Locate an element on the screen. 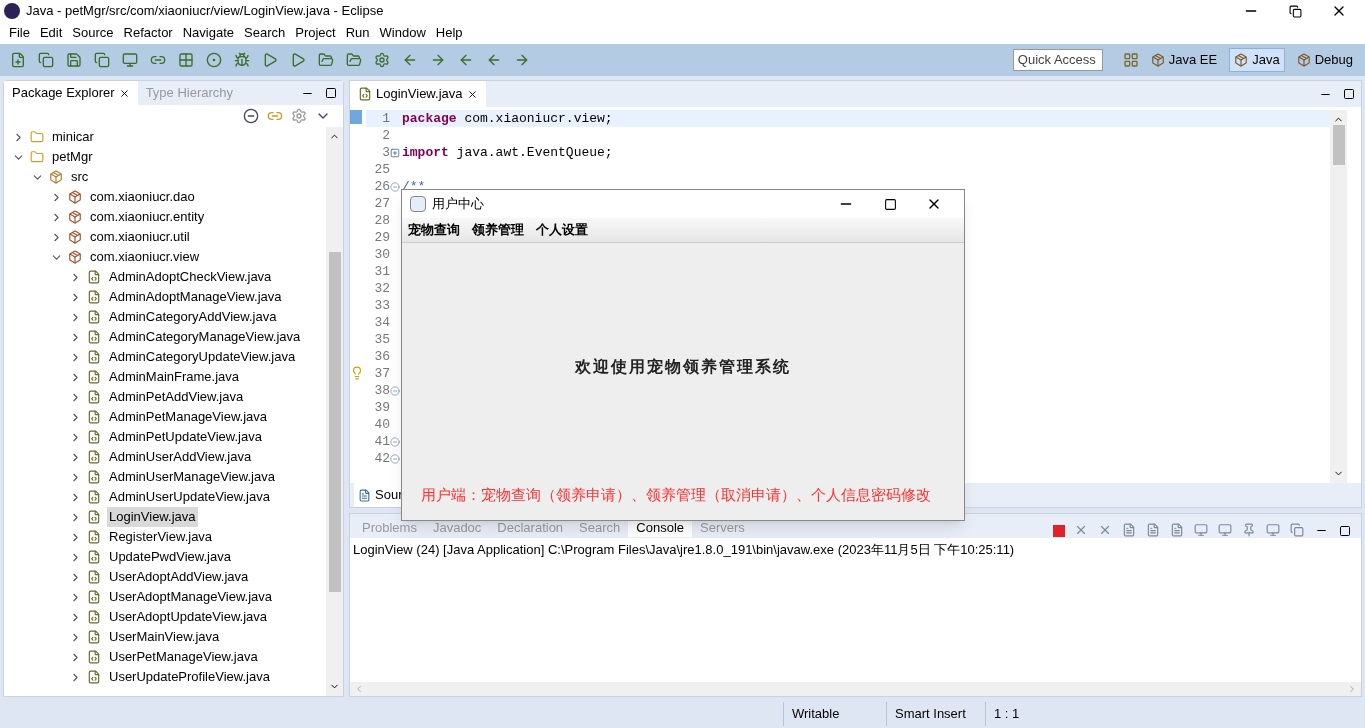 Image resolution: width=1365 pixels, height=728 pixels. line-number: 29 is located at coordinates (381, 237).